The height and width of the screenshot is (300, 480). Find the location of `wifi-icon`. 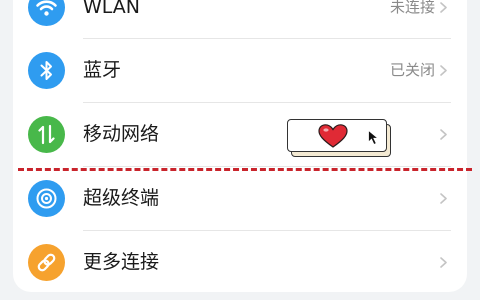

wifi-icon is located at coordinates (46, 13).